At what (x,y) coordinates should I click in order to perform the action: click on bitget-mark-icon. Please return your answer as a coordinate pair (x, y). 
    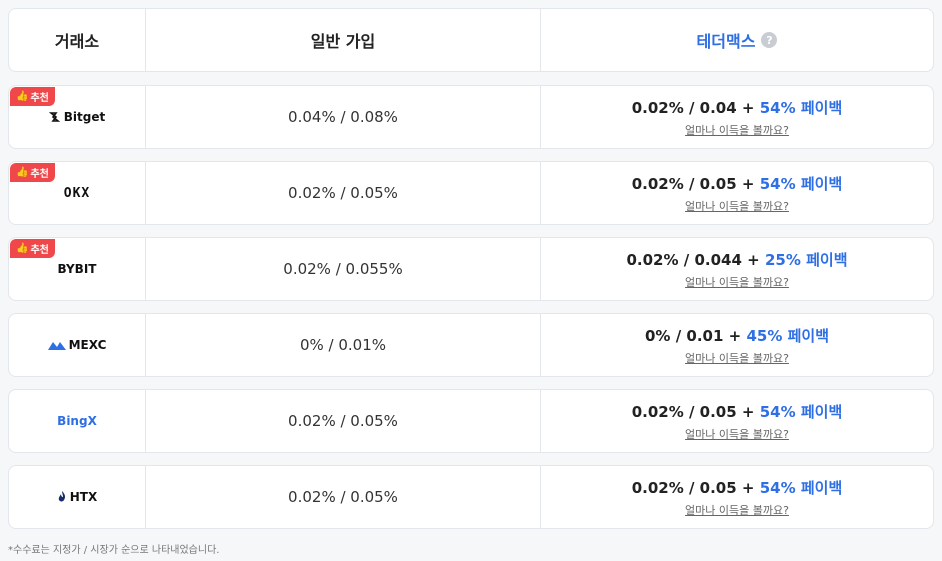
    Looking at the image, I should click on (54, 117).